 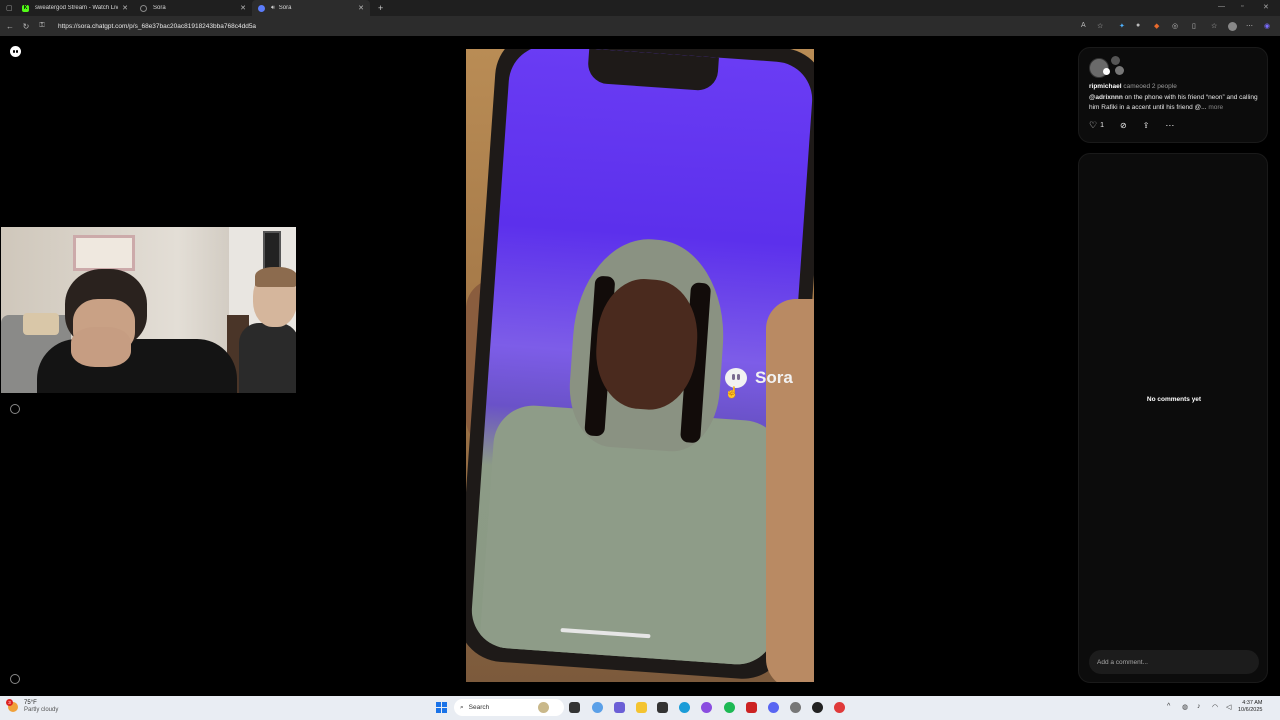 I want to click on share-button: ⇪, so click(x=1146, y=125).